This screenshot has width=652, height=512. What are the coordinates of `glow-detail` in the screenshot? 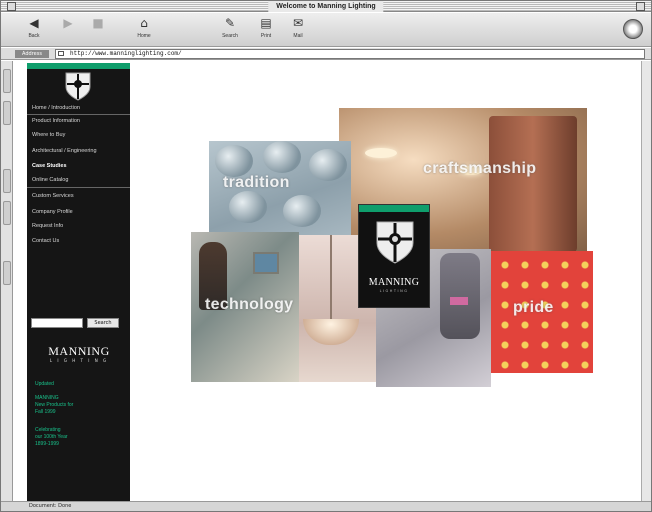 It's located at (459, 301).